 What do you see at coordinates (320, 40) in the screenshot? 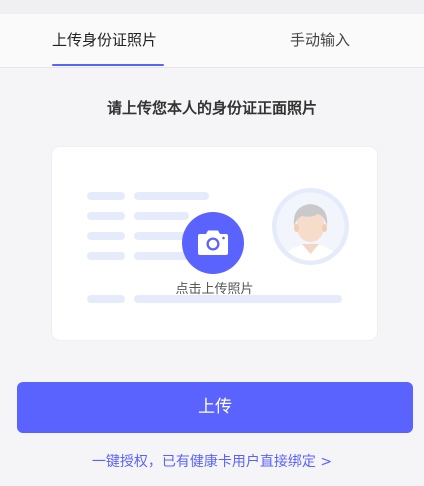
I see `tab-manual-input: 手动输入` at bounding box center [320, 40].